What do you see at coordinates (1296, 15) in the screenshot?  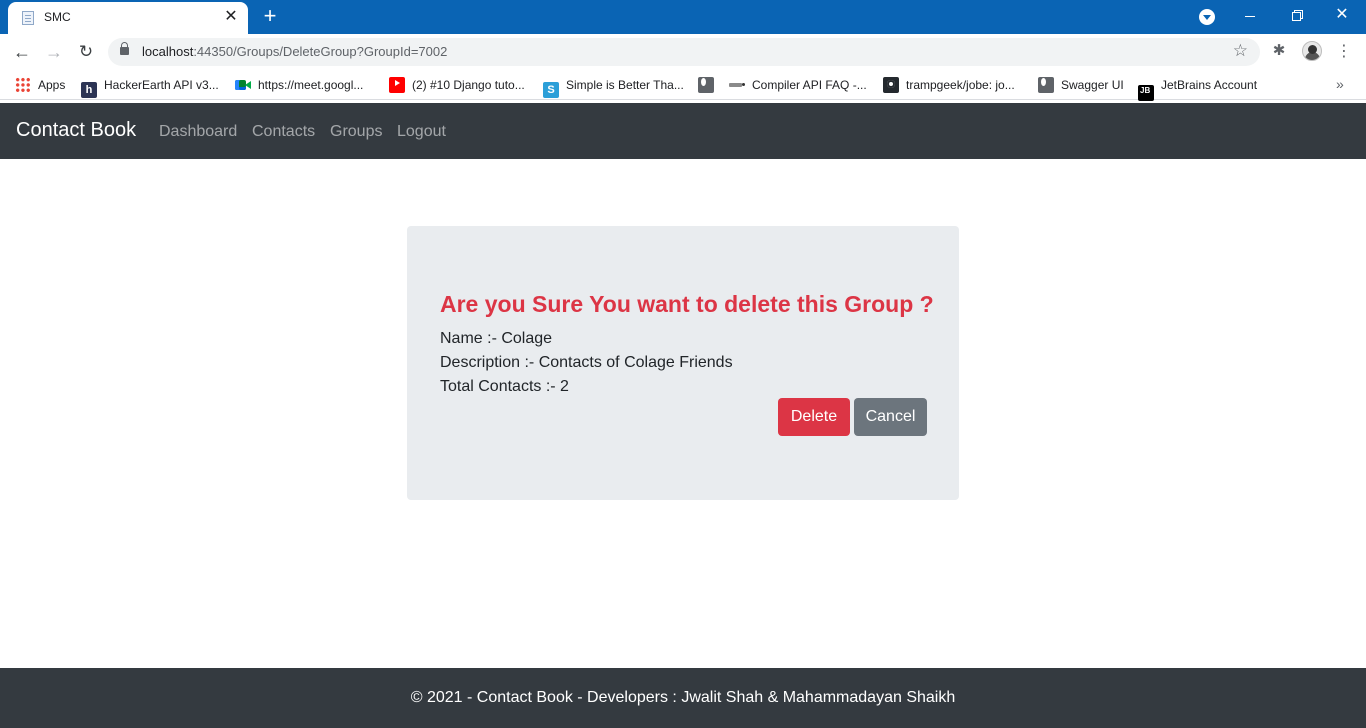 I see `restore-button` at bounding box center [1296, 15].